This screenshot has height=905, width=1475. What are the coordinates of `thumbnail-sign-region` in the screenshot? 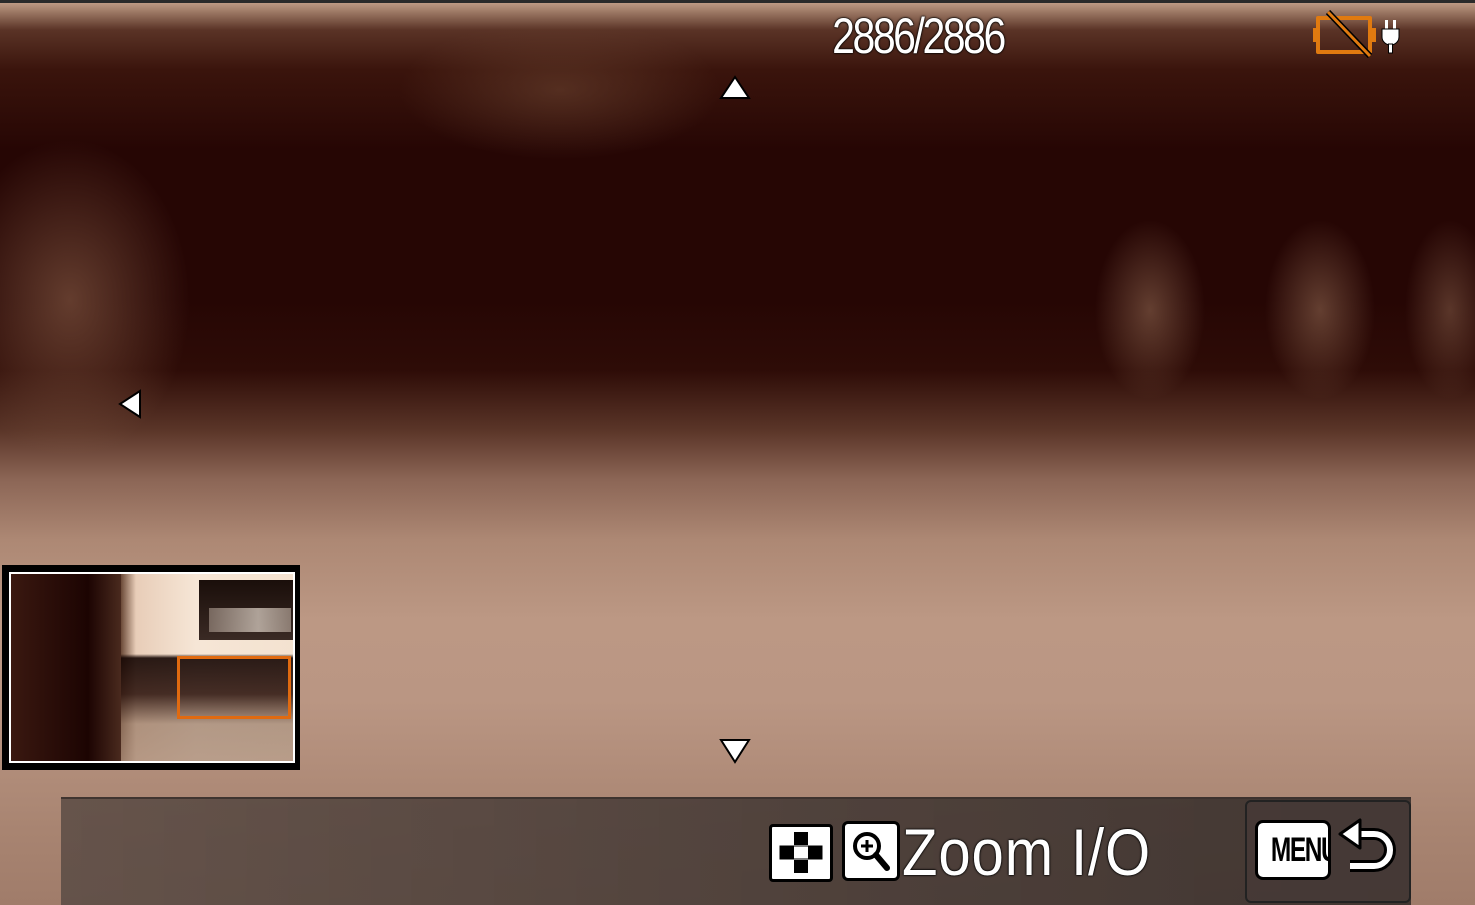 It's located at (246, 610).